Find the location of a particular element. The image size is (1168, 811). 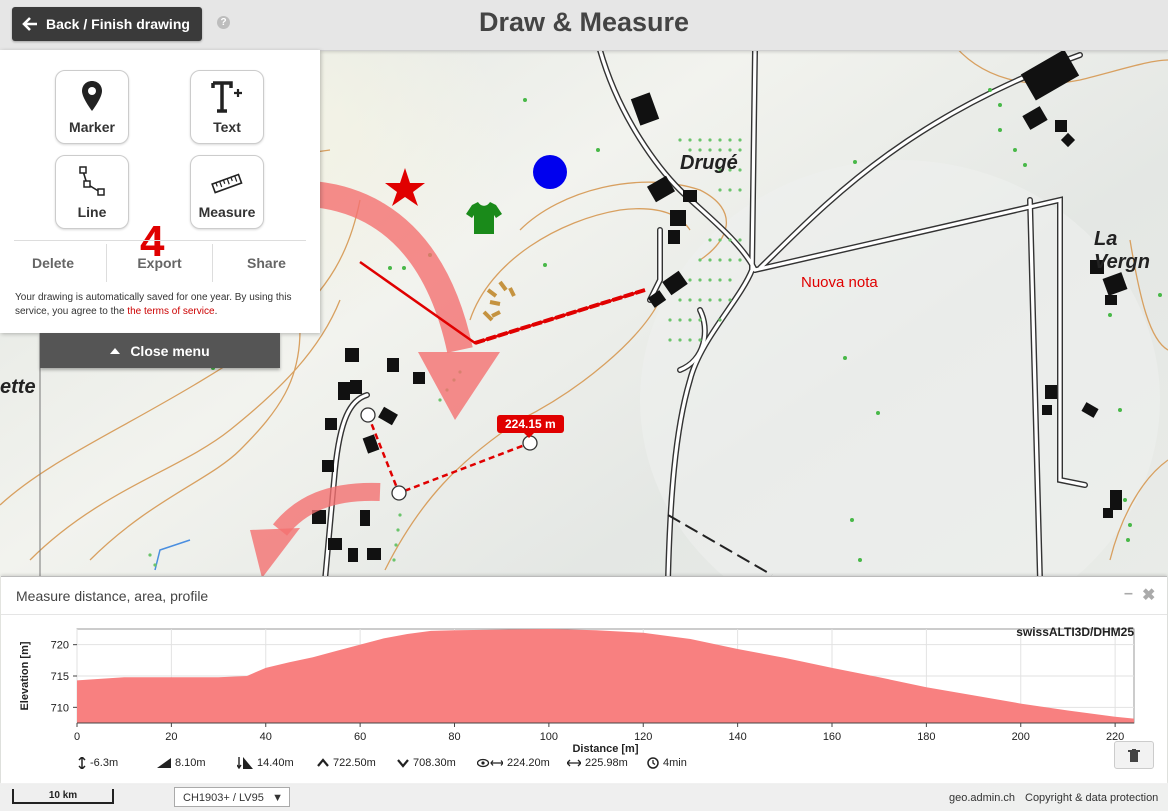

x-tick-label: 0 is located at coordinates (77, 737).